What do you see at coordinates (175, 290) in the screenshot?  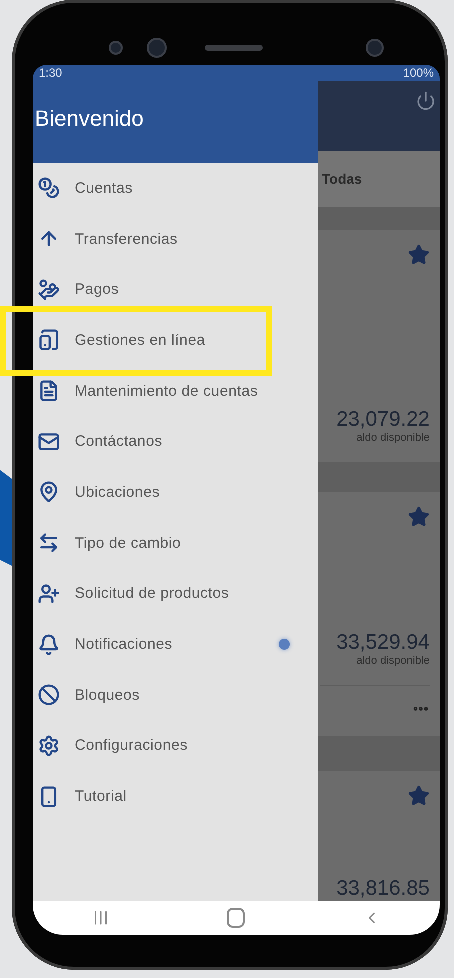 I see `menu-item: Pagos` at bounding box center [175, 290].